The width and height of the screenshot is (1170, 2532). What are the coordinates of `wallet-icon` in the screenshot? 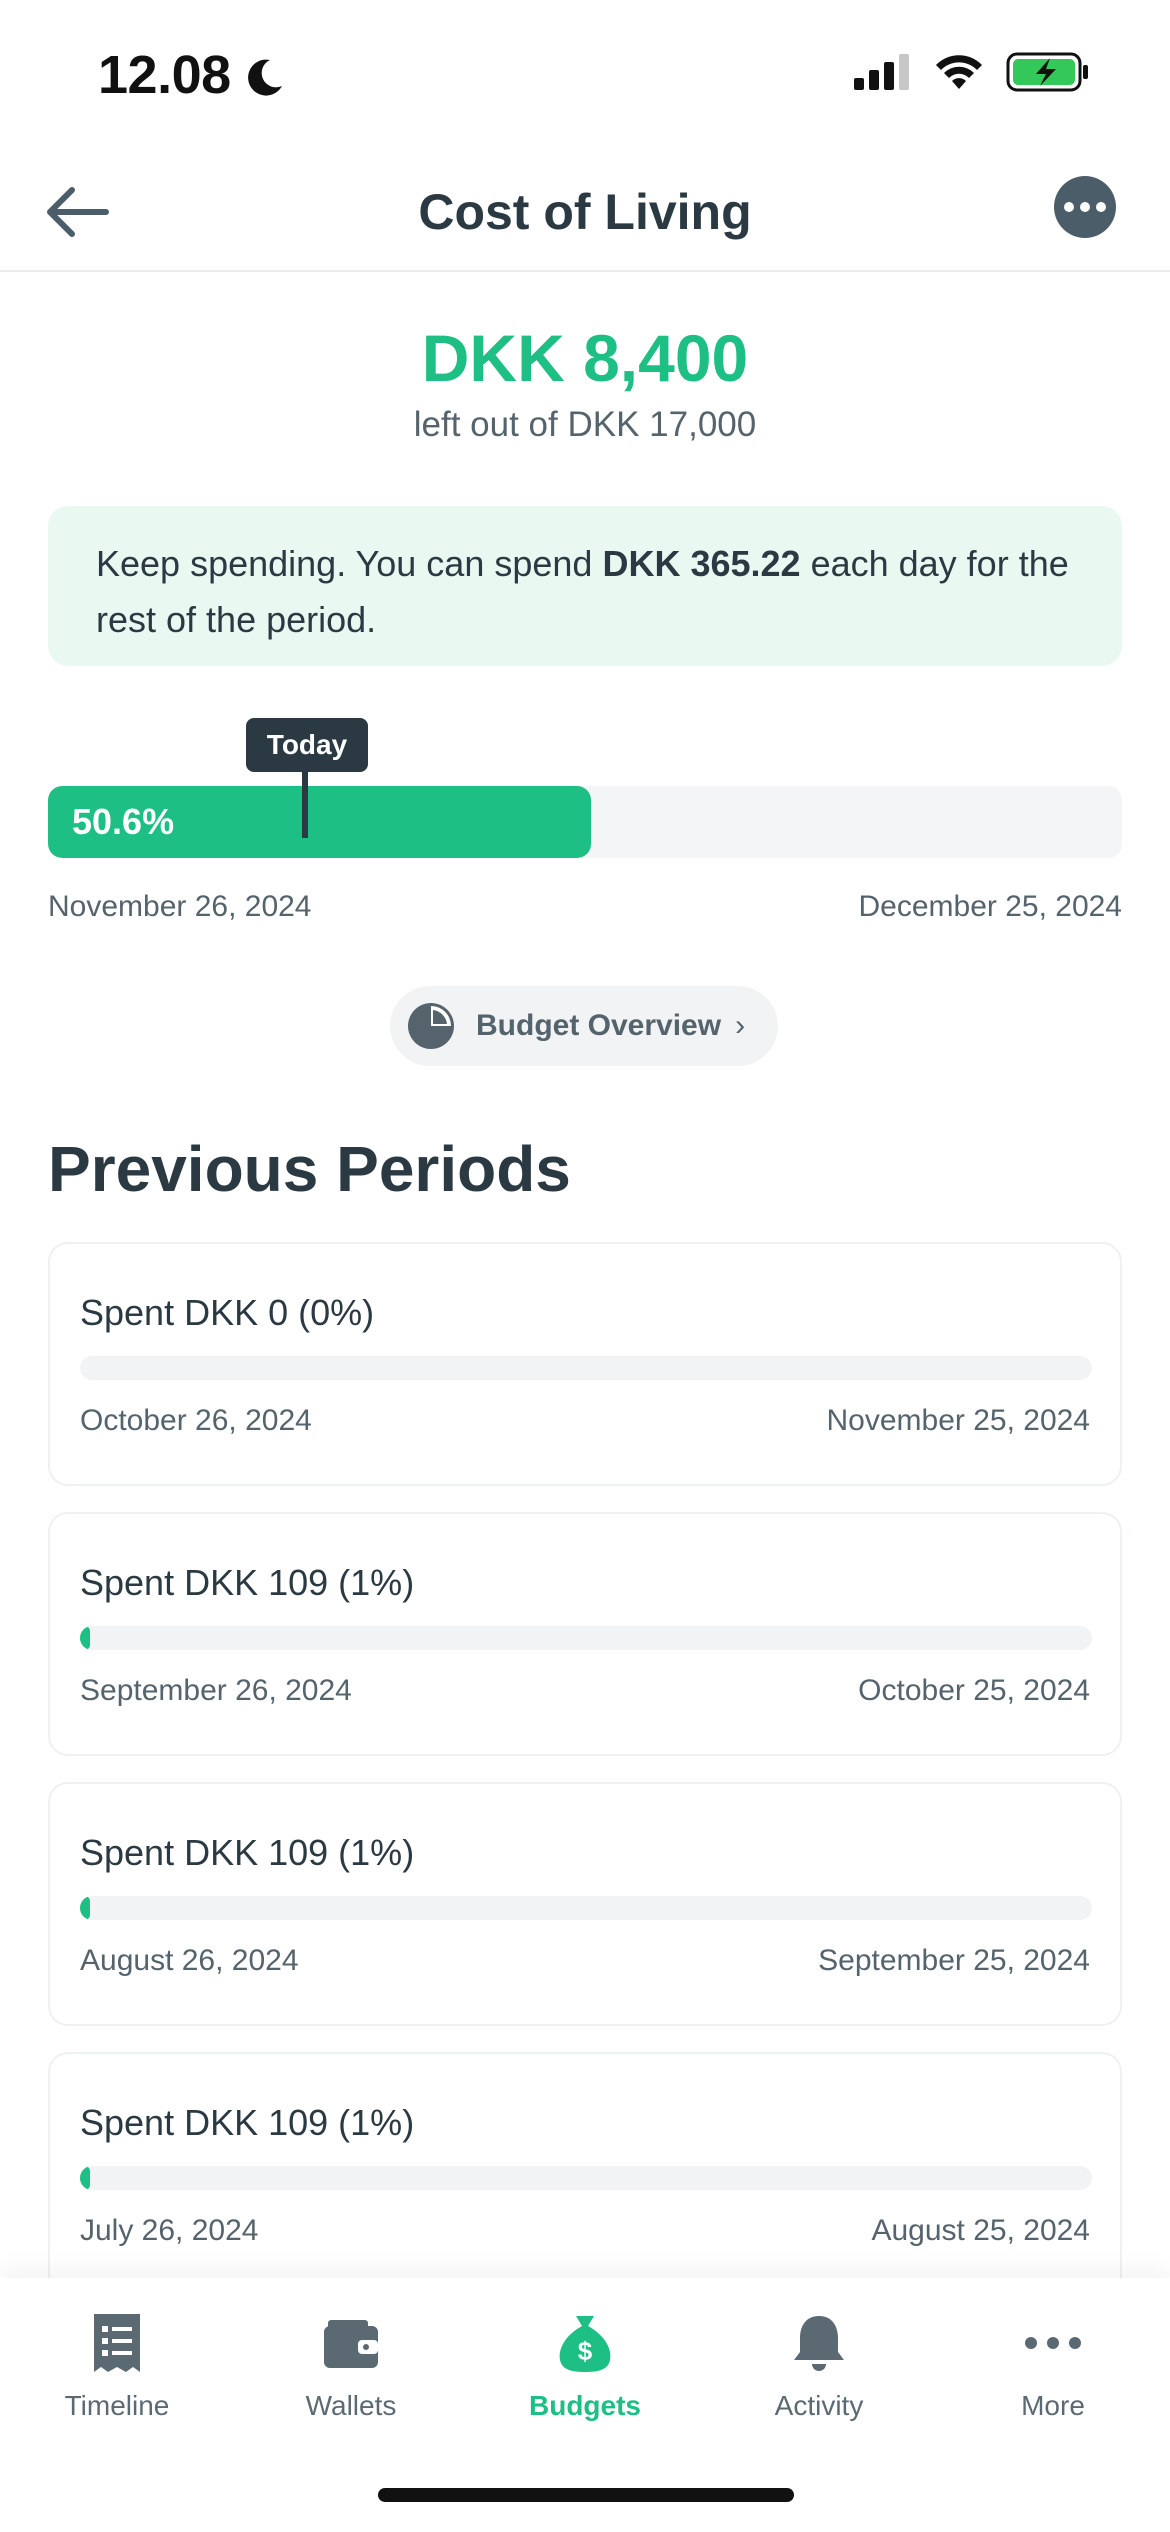 It's located at (351, 2344).